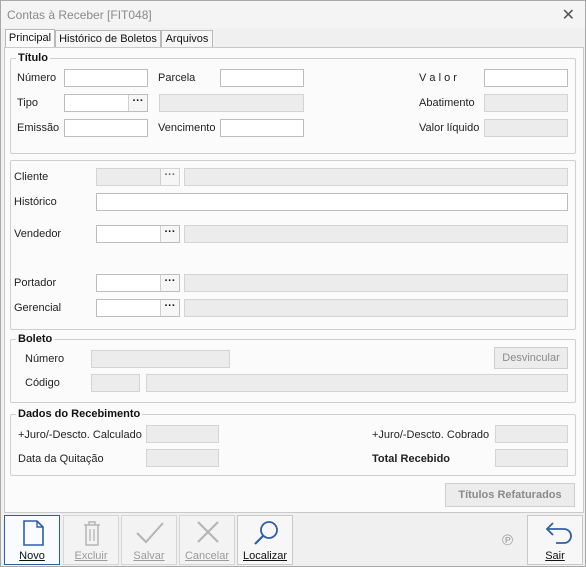 This screenshot has height=567, width=586. Describe the element at coordinates (231, 103) in the screenshot. I see `tipo-description` at that location.